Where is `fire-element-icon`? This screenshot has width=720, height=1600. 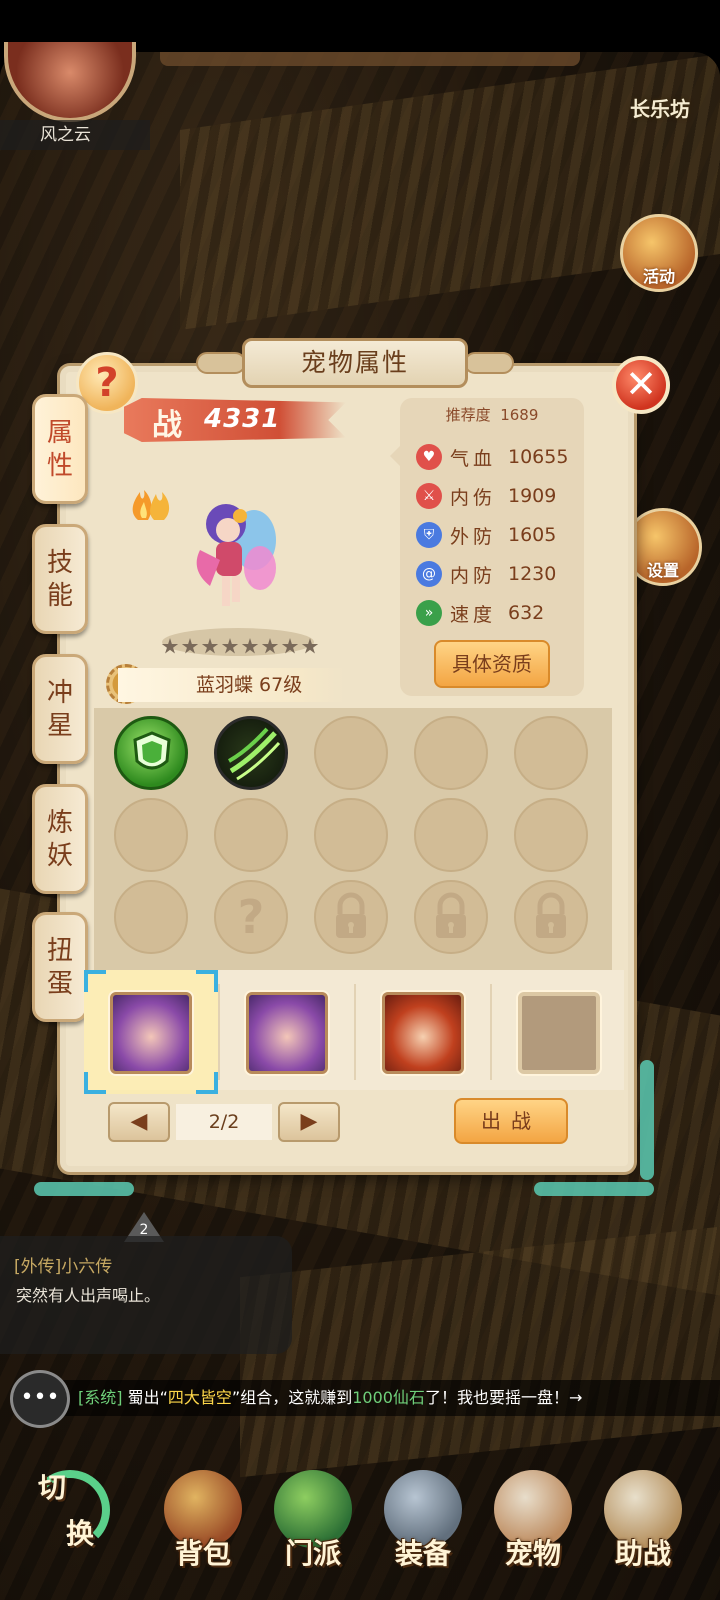 fire-element-icon is located at coordinates (151, 505).